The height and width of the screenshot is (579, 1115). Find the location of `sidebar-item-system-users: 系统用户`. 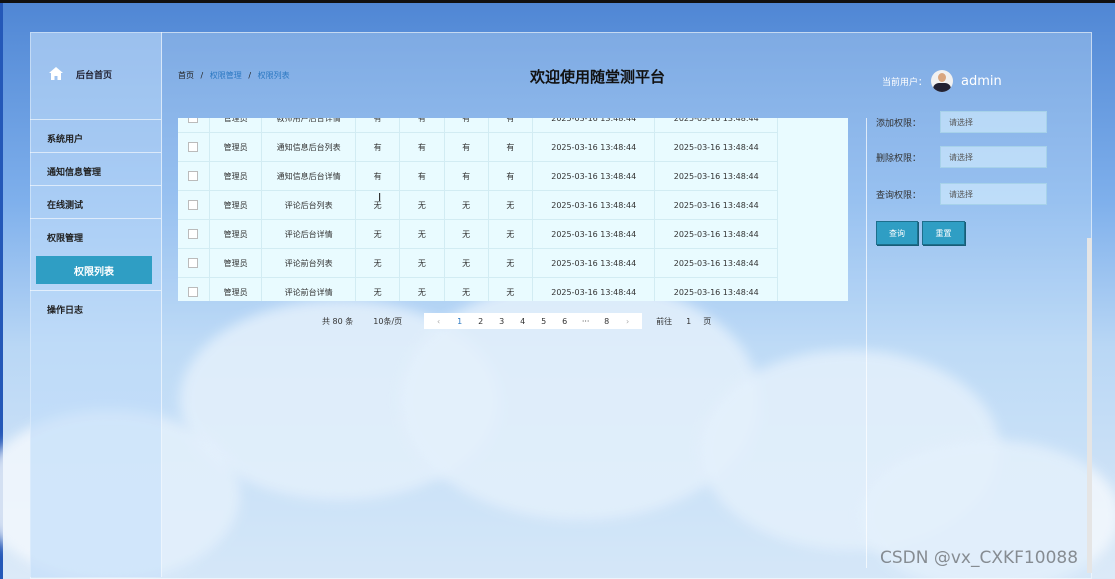

sidebar-item-system-users: 系统用户 is located at coordinates (95, 135).